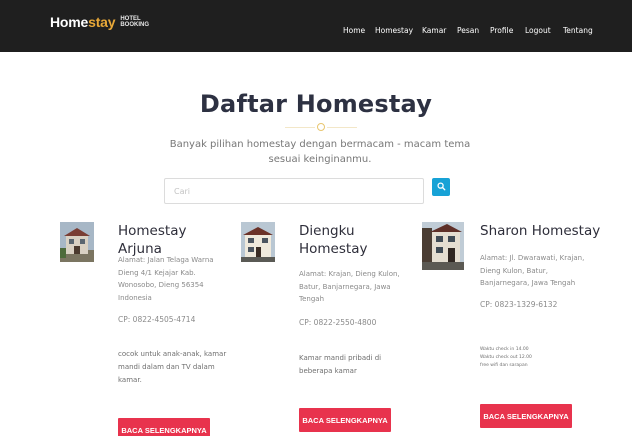 The image size is (632, 436). I want to click on search-icon, so click(441, 186).